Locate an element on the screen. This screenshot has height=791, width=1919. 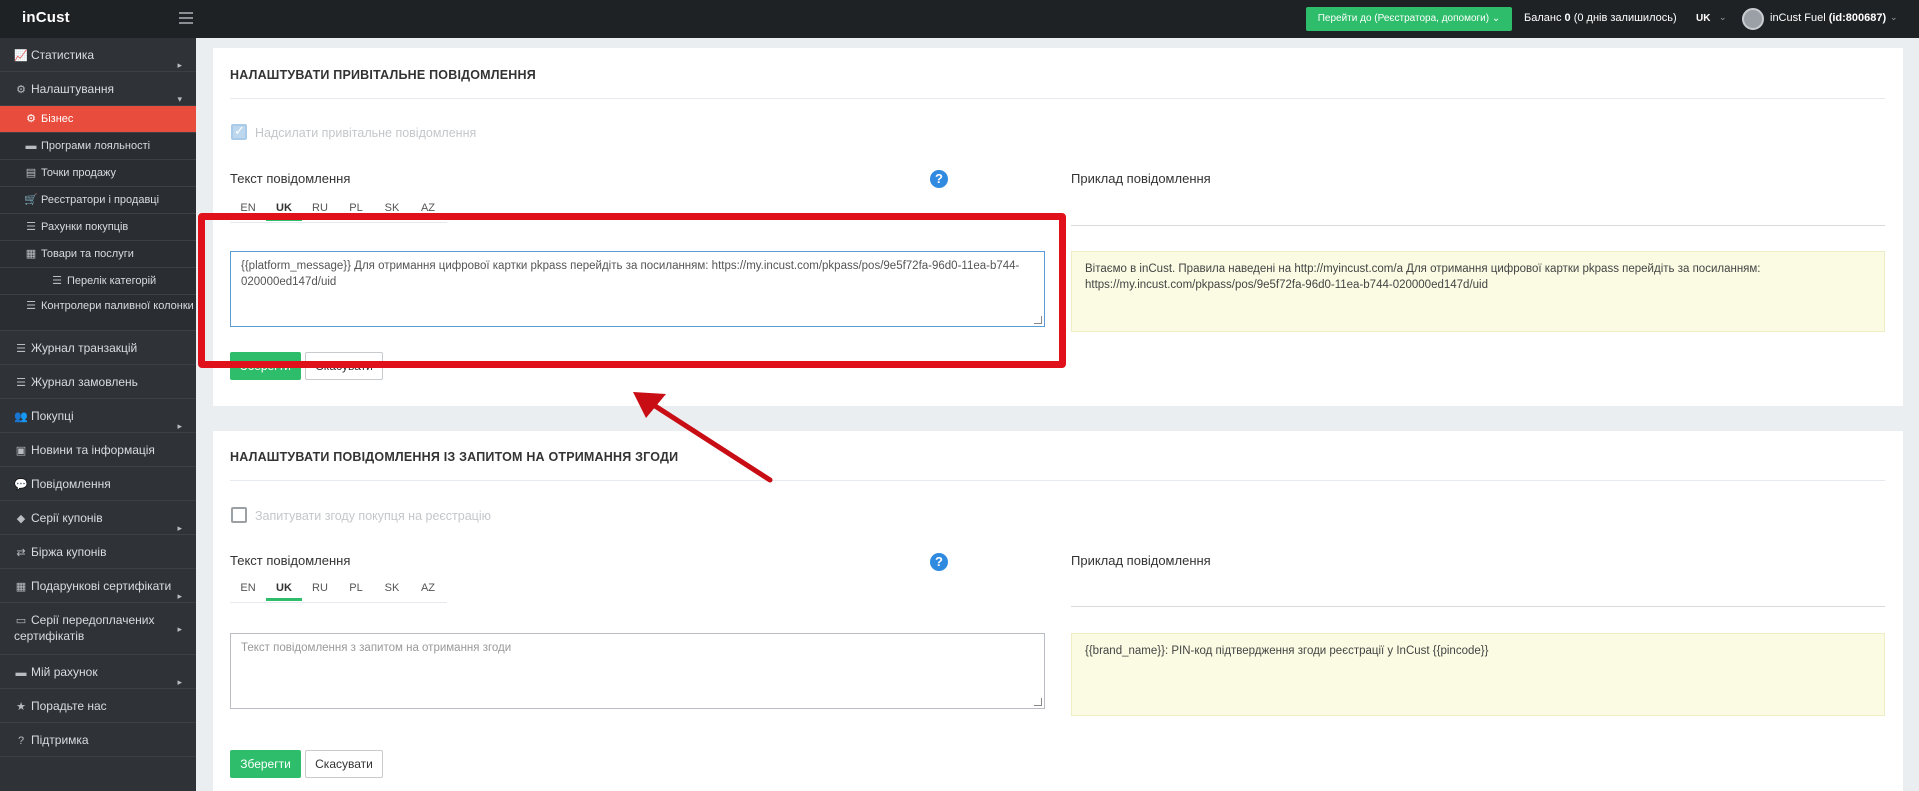
user-menu: inCust Fuel (id:800687) is located at coordinates (1828, 18).